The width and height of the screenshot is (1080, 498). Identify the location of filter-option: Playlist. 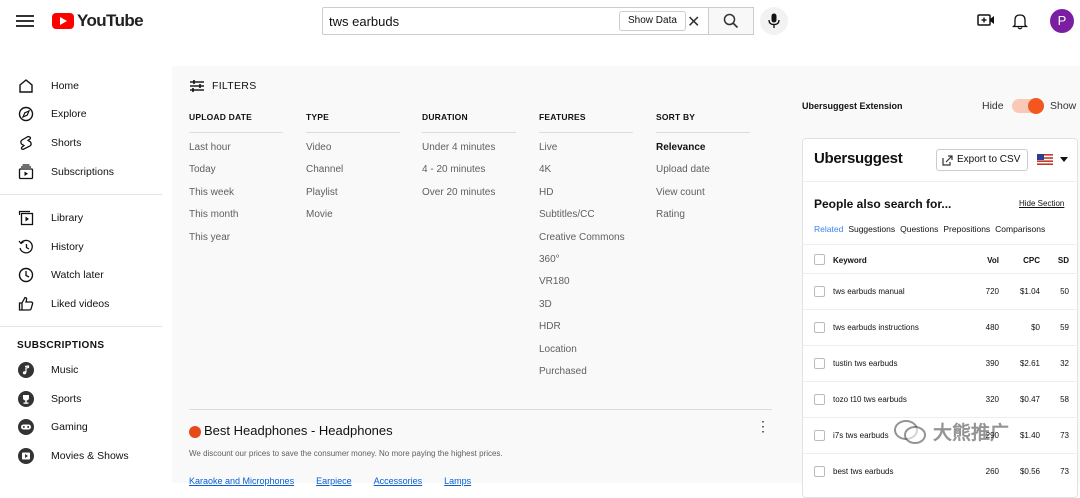
(353, 197).